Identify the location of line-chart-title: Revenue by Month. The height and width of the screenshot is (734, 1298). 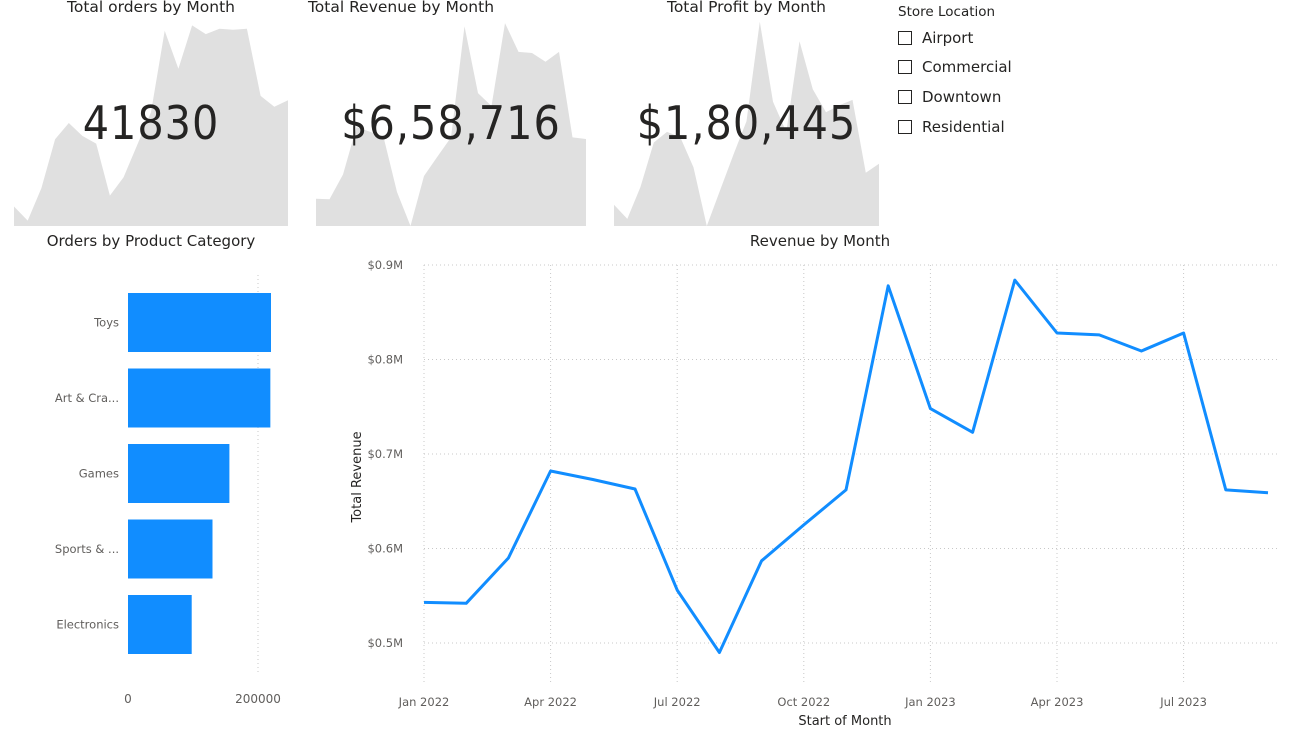
(820, 241).